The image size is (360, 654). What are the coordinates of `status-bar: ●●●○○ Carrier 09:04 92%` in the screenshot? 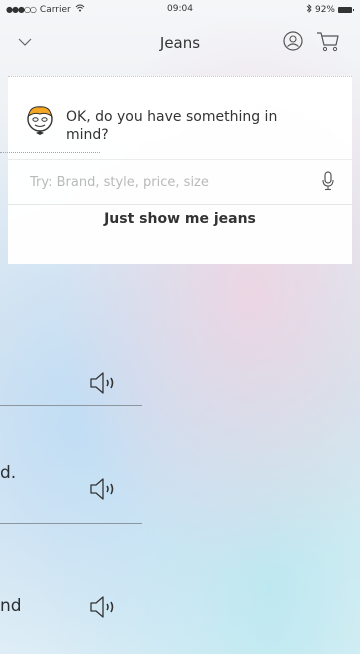 It's located at (180, 9).